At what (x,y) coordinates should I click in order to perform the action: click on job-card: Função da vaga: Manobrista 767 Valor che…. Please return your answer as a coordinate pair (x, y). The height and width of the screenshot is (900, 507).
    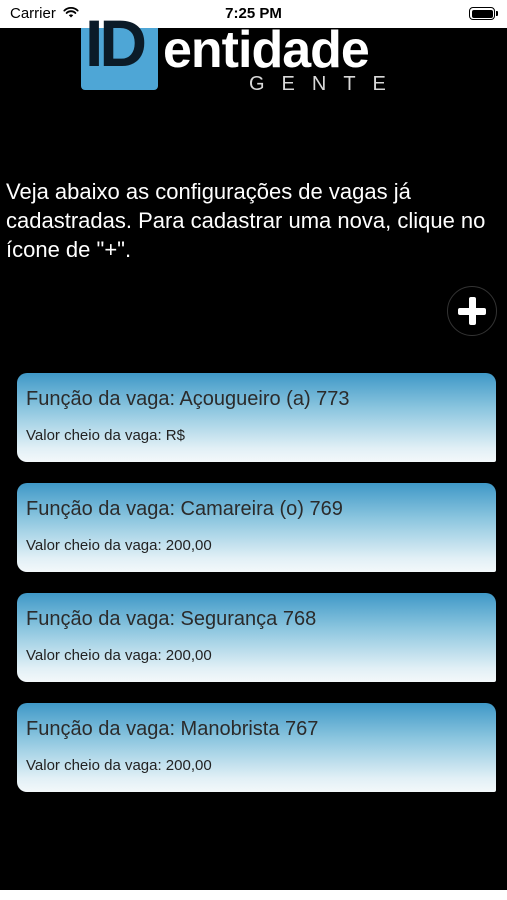
    Looking at the image, I should click on (256, 747).